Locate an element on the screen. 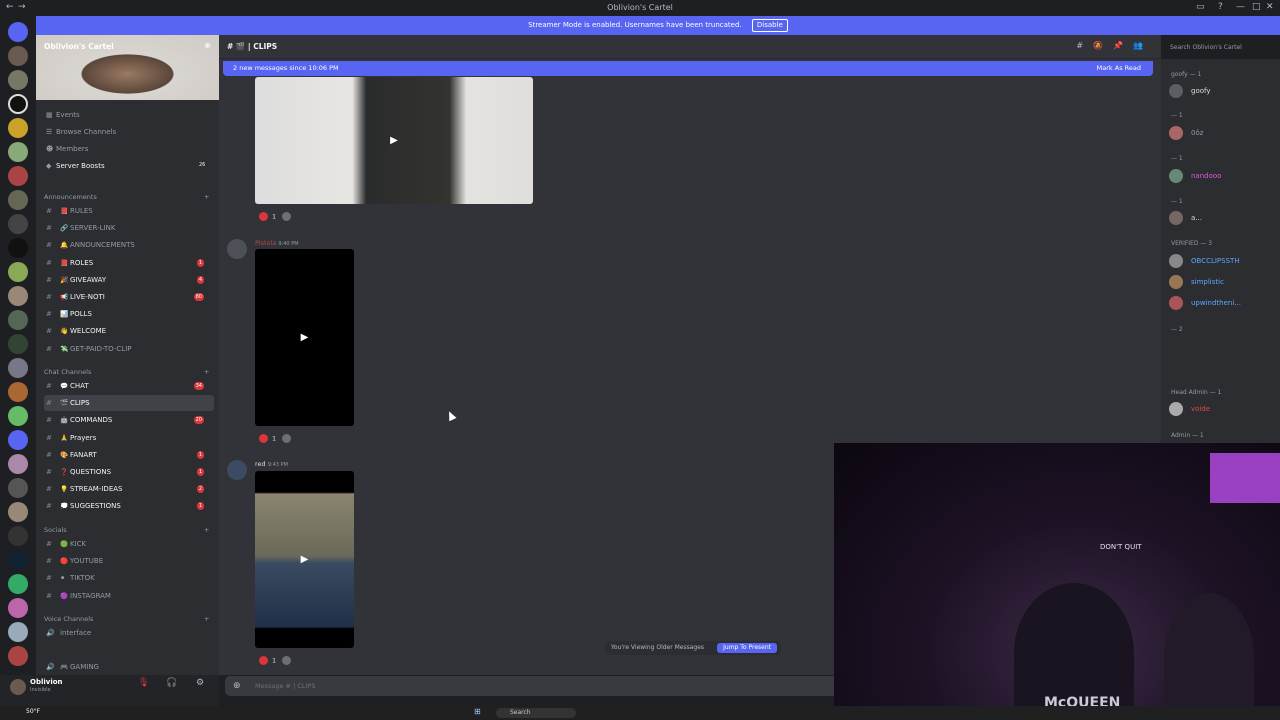  channel-commands: # 🤖 COMMANDS 20 is located at coordinates (129, 420).